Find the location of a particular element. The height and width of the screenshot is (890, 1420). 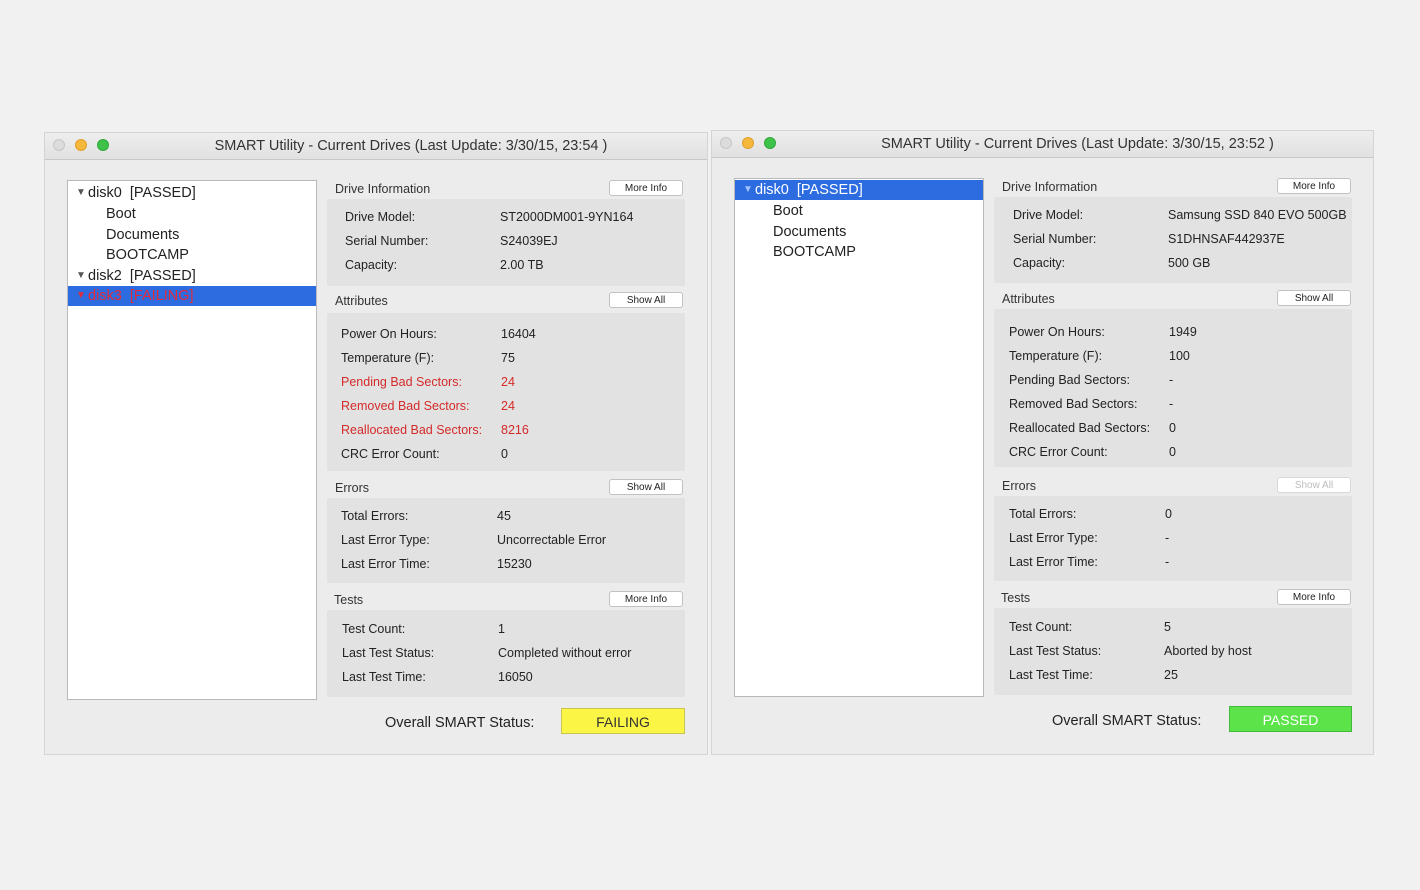

tree-item-label: Documents is located at coordinates (810, 232).